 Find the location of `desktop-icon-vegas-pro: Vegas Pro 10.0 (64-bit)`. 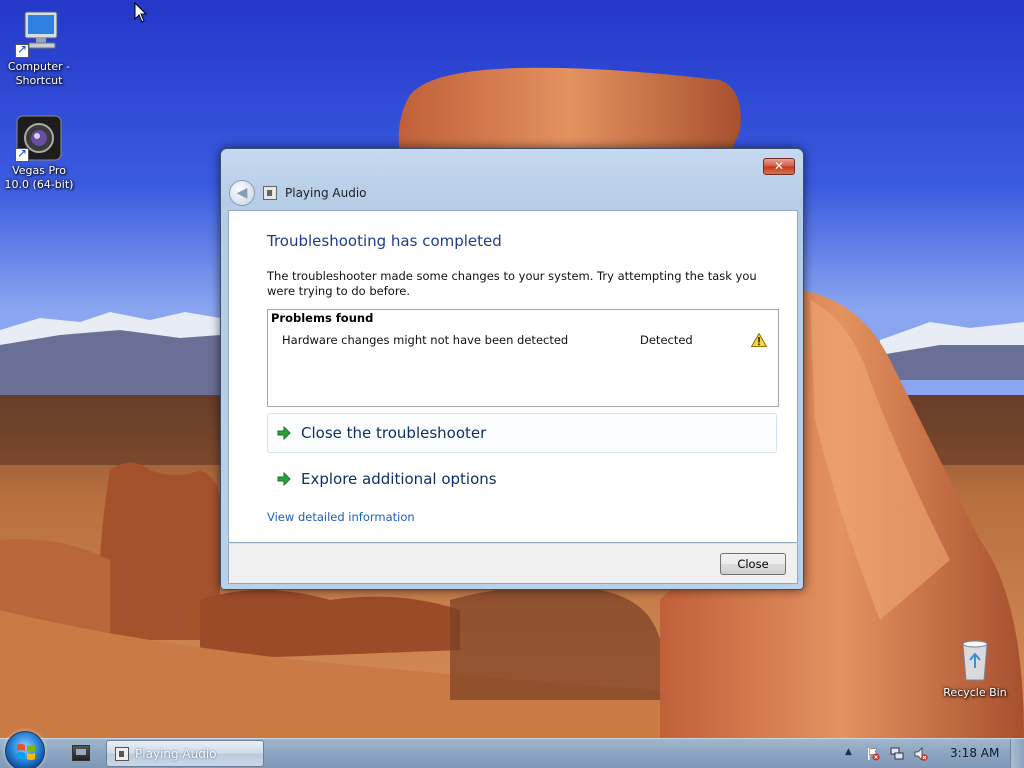

desktop-icon-vegas-pro: Vegas Pro 10.0 (64-bit) is located at coordinates (39, 153).